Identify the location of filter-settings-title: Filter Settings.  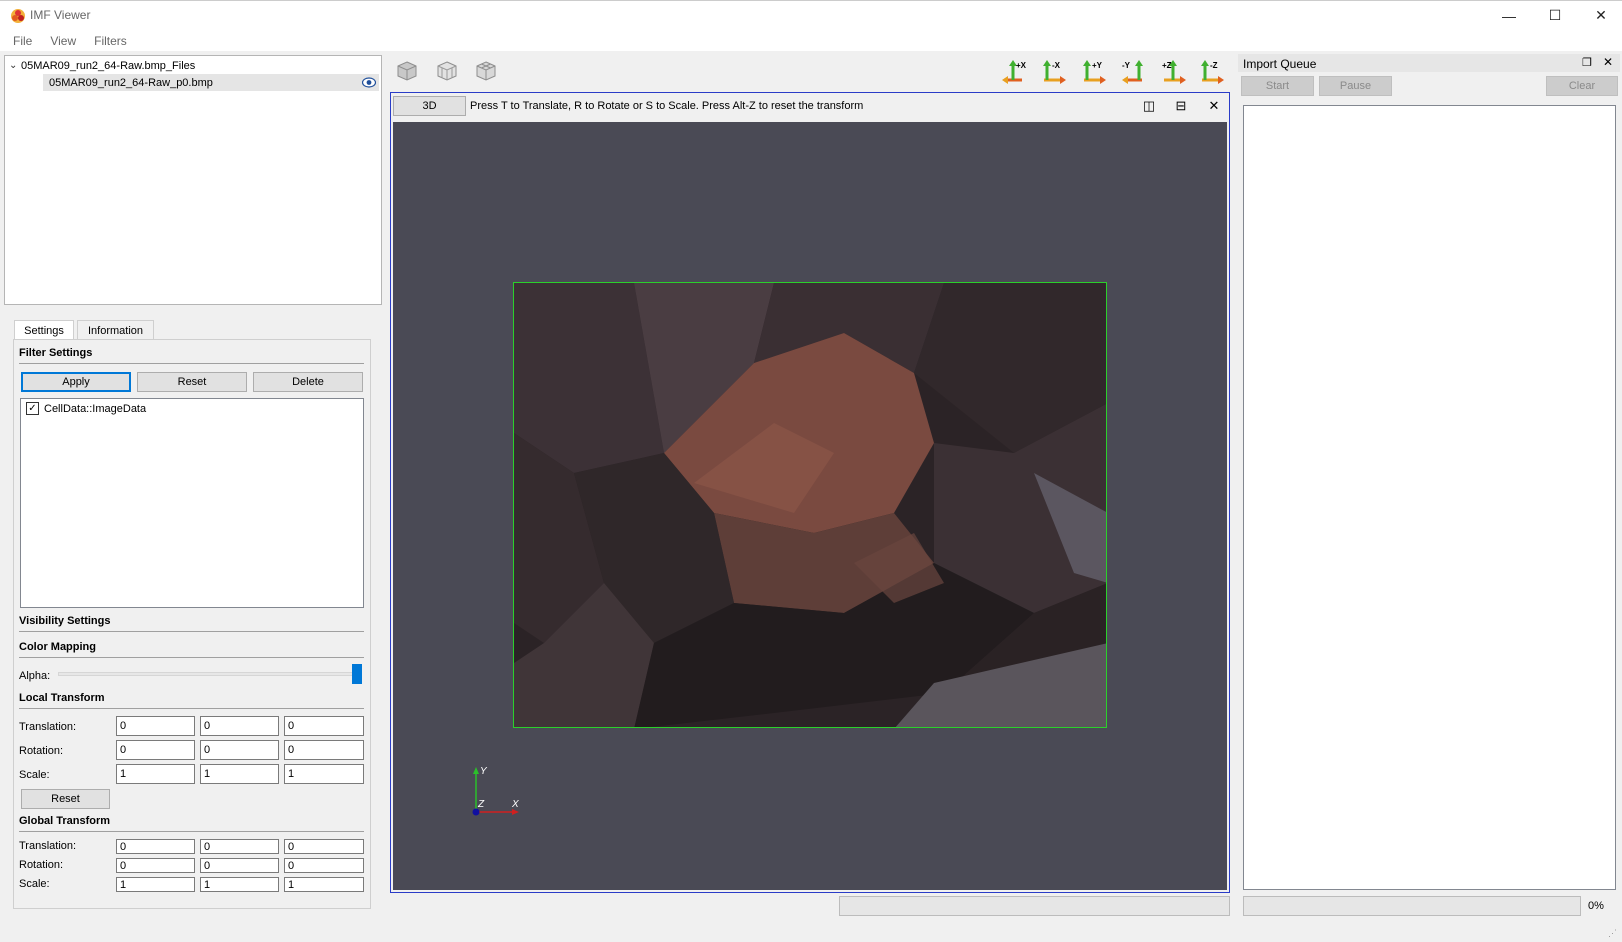
(56, 353).